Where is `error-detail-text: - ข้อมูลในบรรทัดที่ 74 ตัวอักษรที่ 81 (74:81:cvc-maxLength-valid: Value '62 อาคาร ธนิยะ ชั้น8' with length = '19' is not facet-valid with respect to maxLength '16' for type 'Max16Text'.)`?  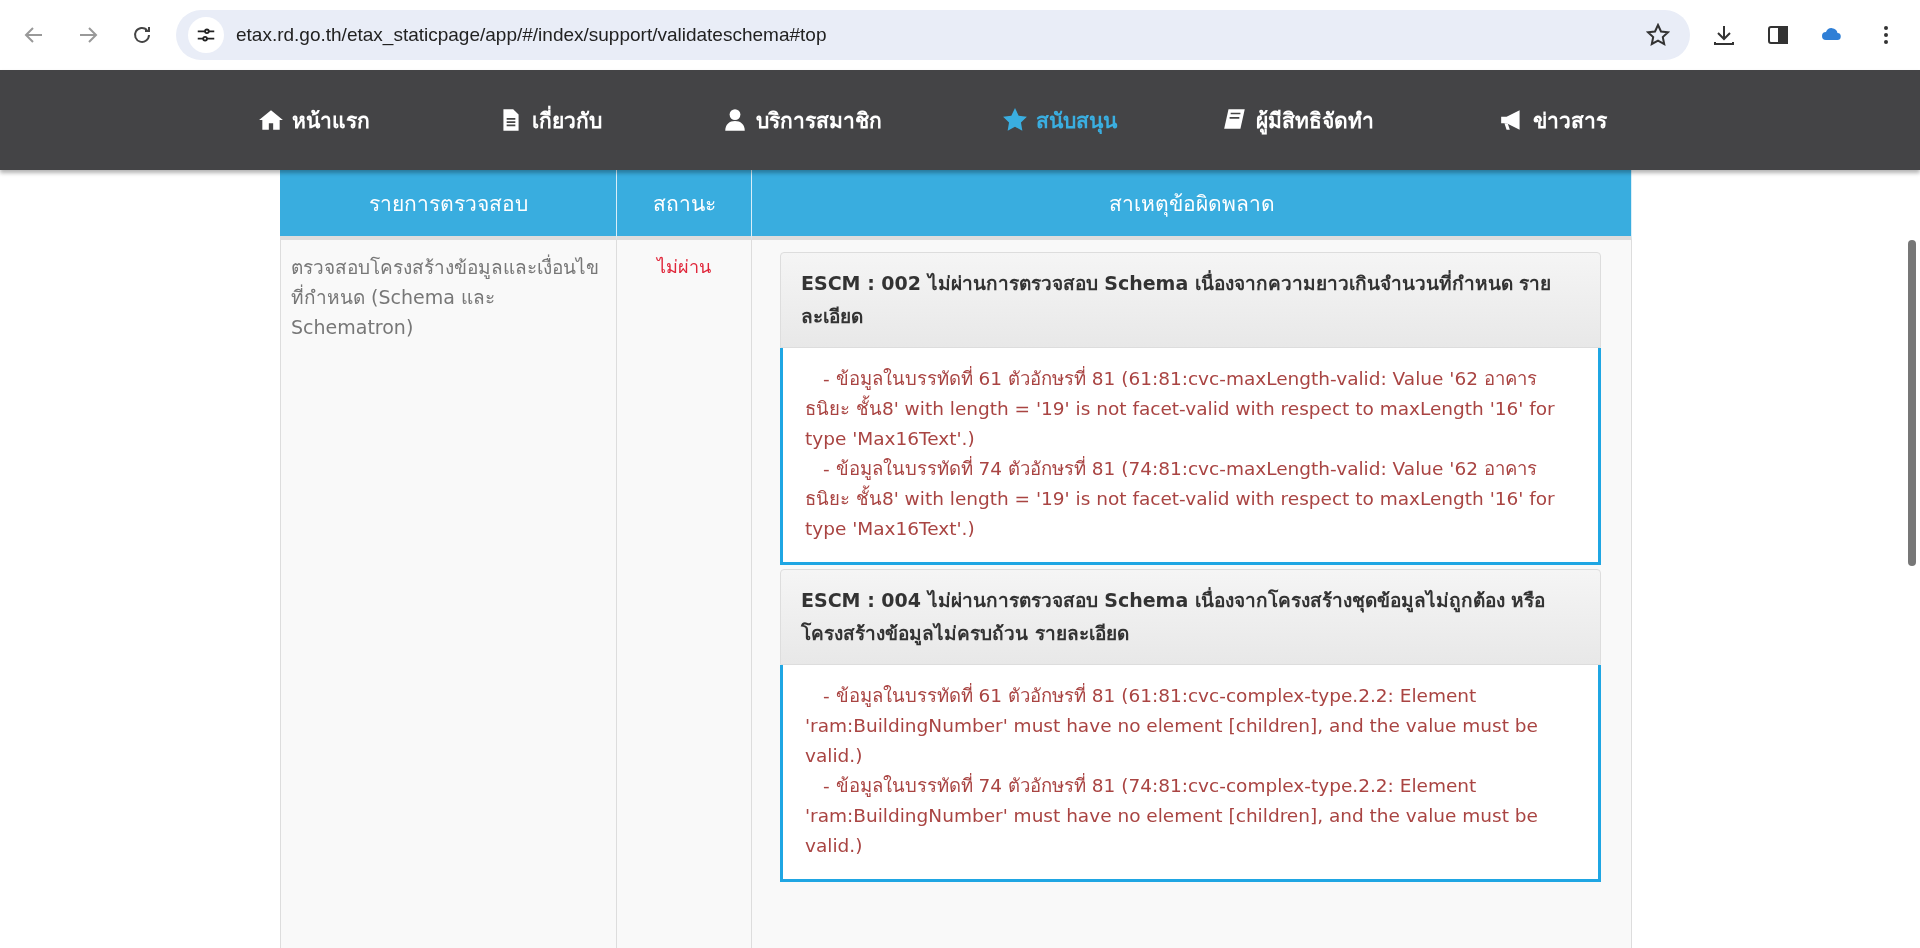 error-detail-text: - ข้อมูลในบรรทัดที่ 74 ตัวอักษรที่ 81 (74:81:cvc-maxLength-valid: Value '62 อาคาร ธนิยะ ชั้น8' with length = '19' is not facet-valid with respect to maxLength '16' for type 'Max16Text'.) is located at coordinates (1180, 498).